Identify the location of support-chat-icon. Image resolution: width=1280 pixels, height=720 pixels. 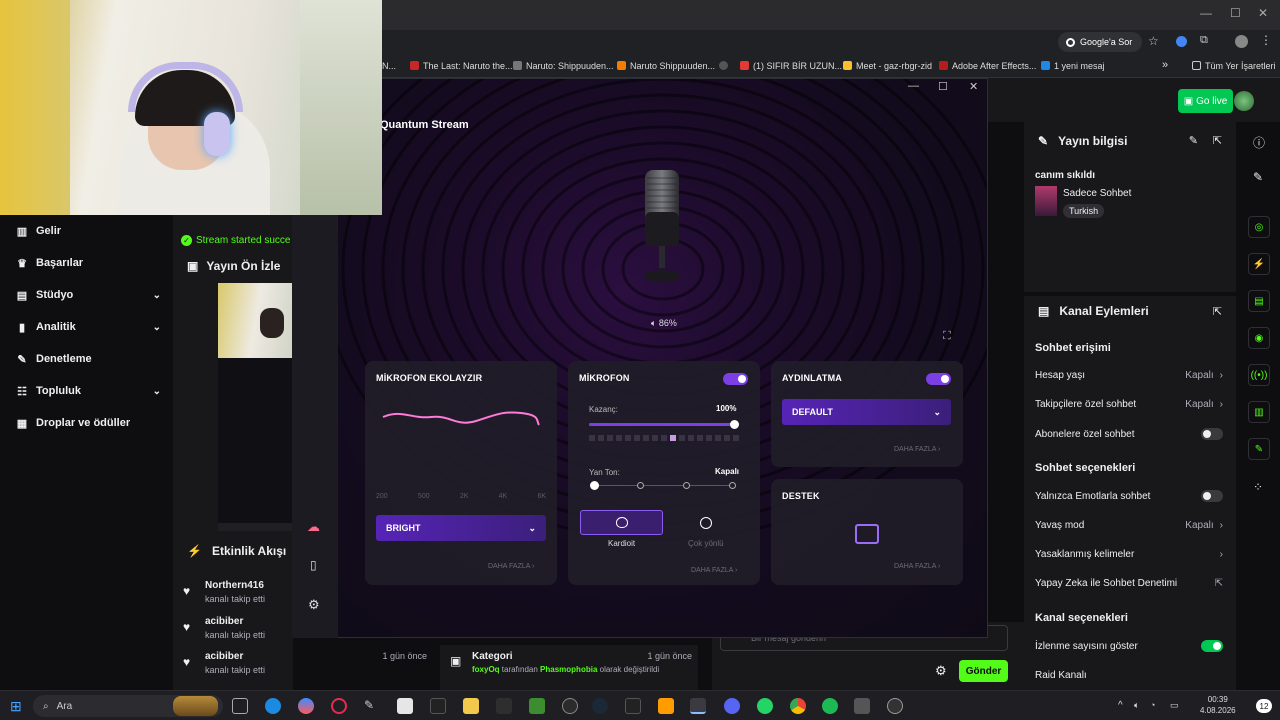
(867, 534).